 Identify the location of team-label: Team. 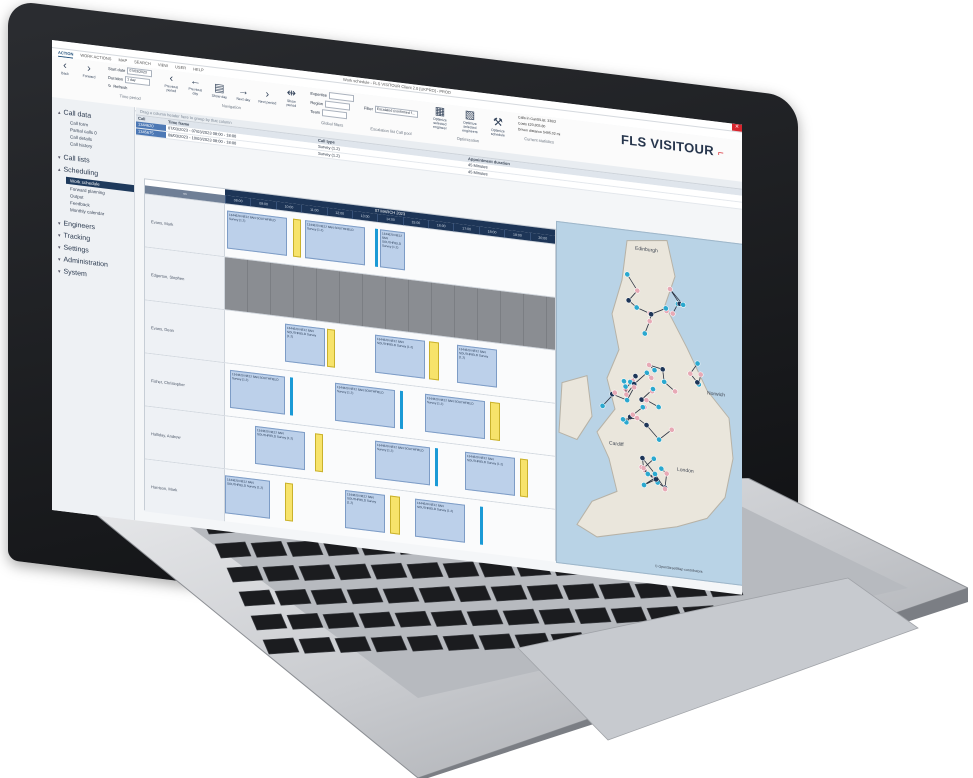
(315, 111).